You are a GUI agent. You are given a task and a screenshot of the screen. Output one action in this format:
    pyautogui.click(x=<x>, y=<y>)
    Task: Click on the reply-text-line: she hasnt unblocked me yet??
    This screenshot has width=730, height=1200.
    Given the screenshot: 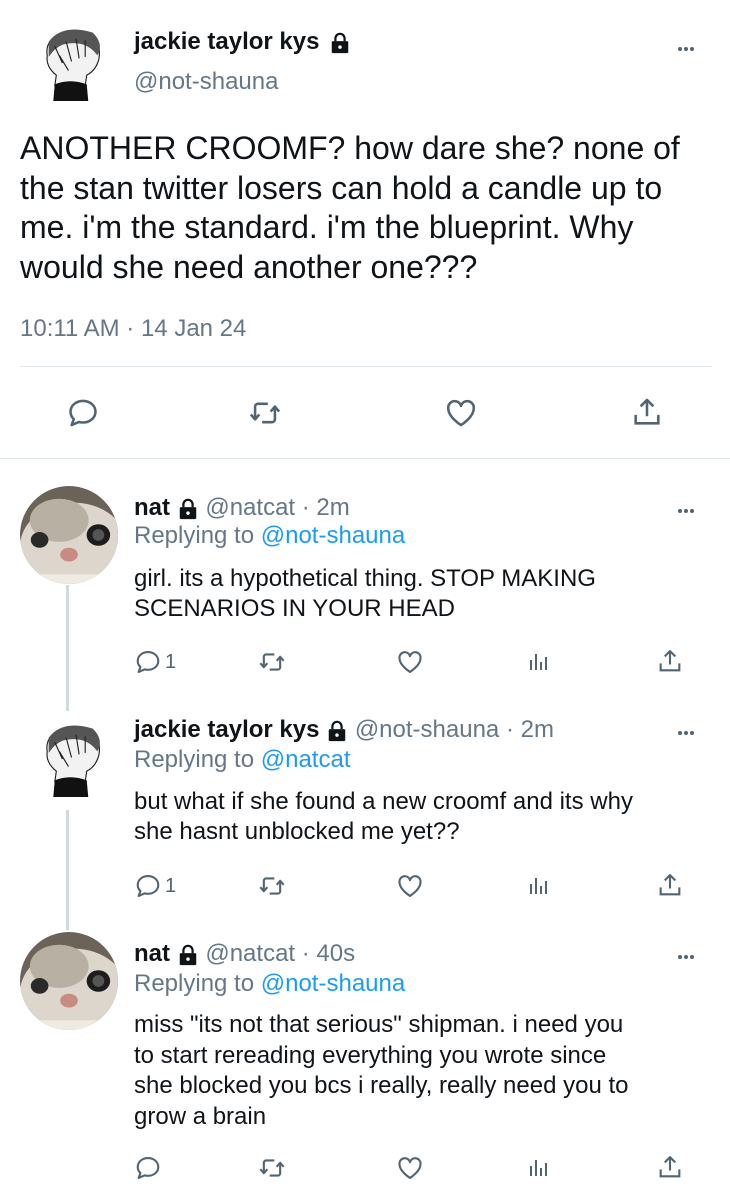 What is the action you would take?
    pyautogui.click(x=297, y=831)
    